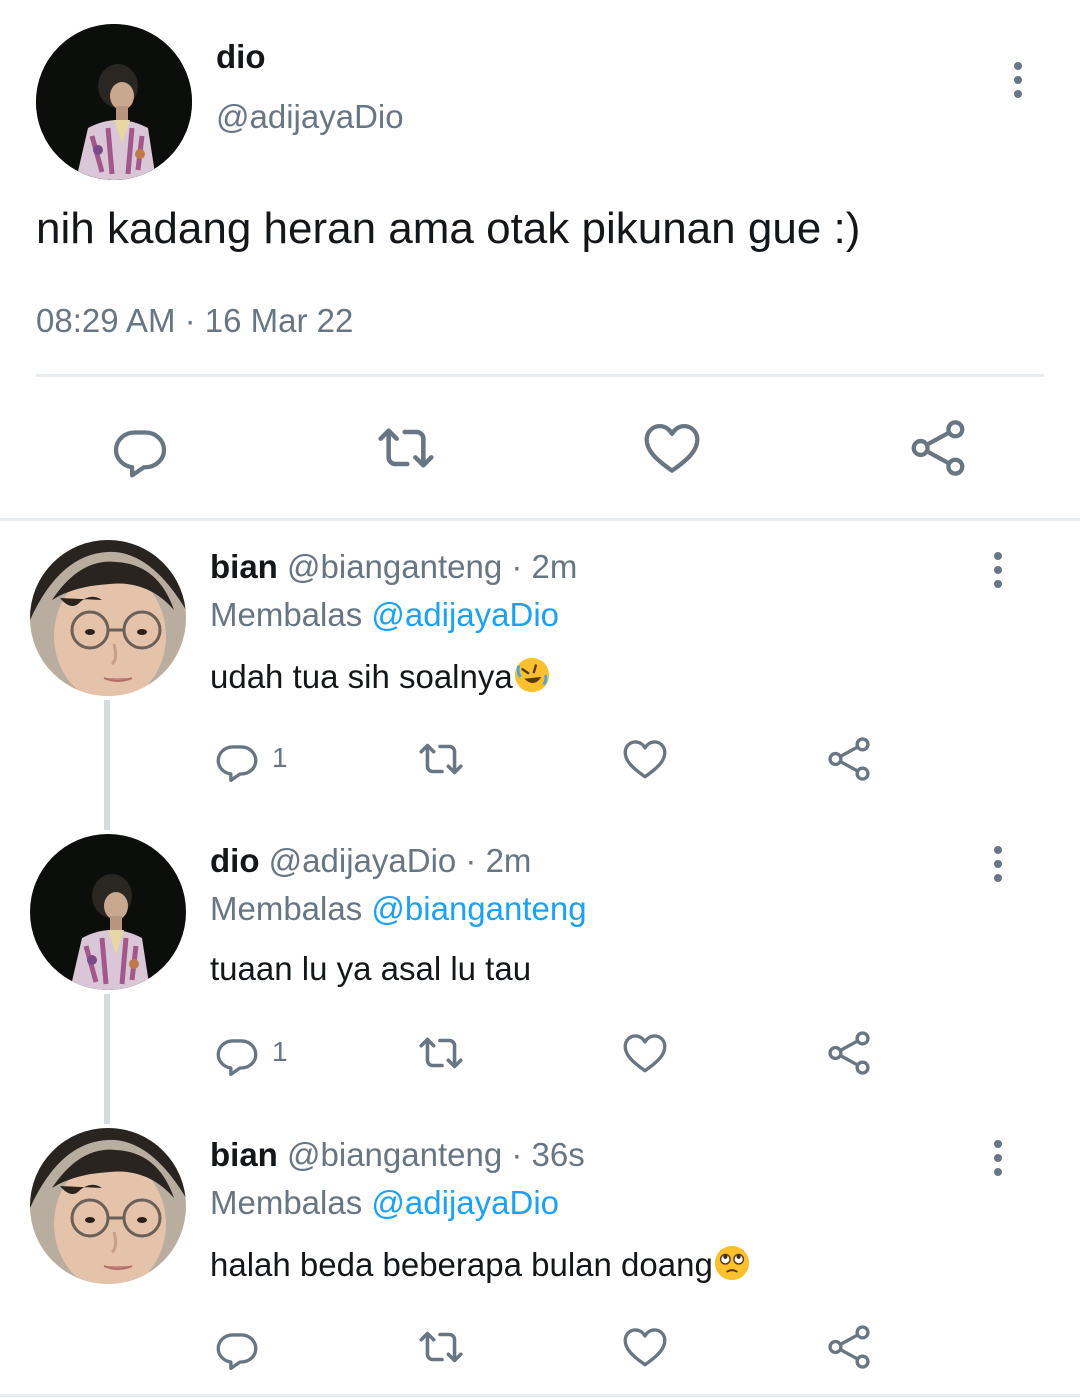 Image resolution: width=1080 pixels, height=1398 pixels. Describe the element at coordinates (234, 860) in the screenshot. I see `reply-author-name: dio` at that location.